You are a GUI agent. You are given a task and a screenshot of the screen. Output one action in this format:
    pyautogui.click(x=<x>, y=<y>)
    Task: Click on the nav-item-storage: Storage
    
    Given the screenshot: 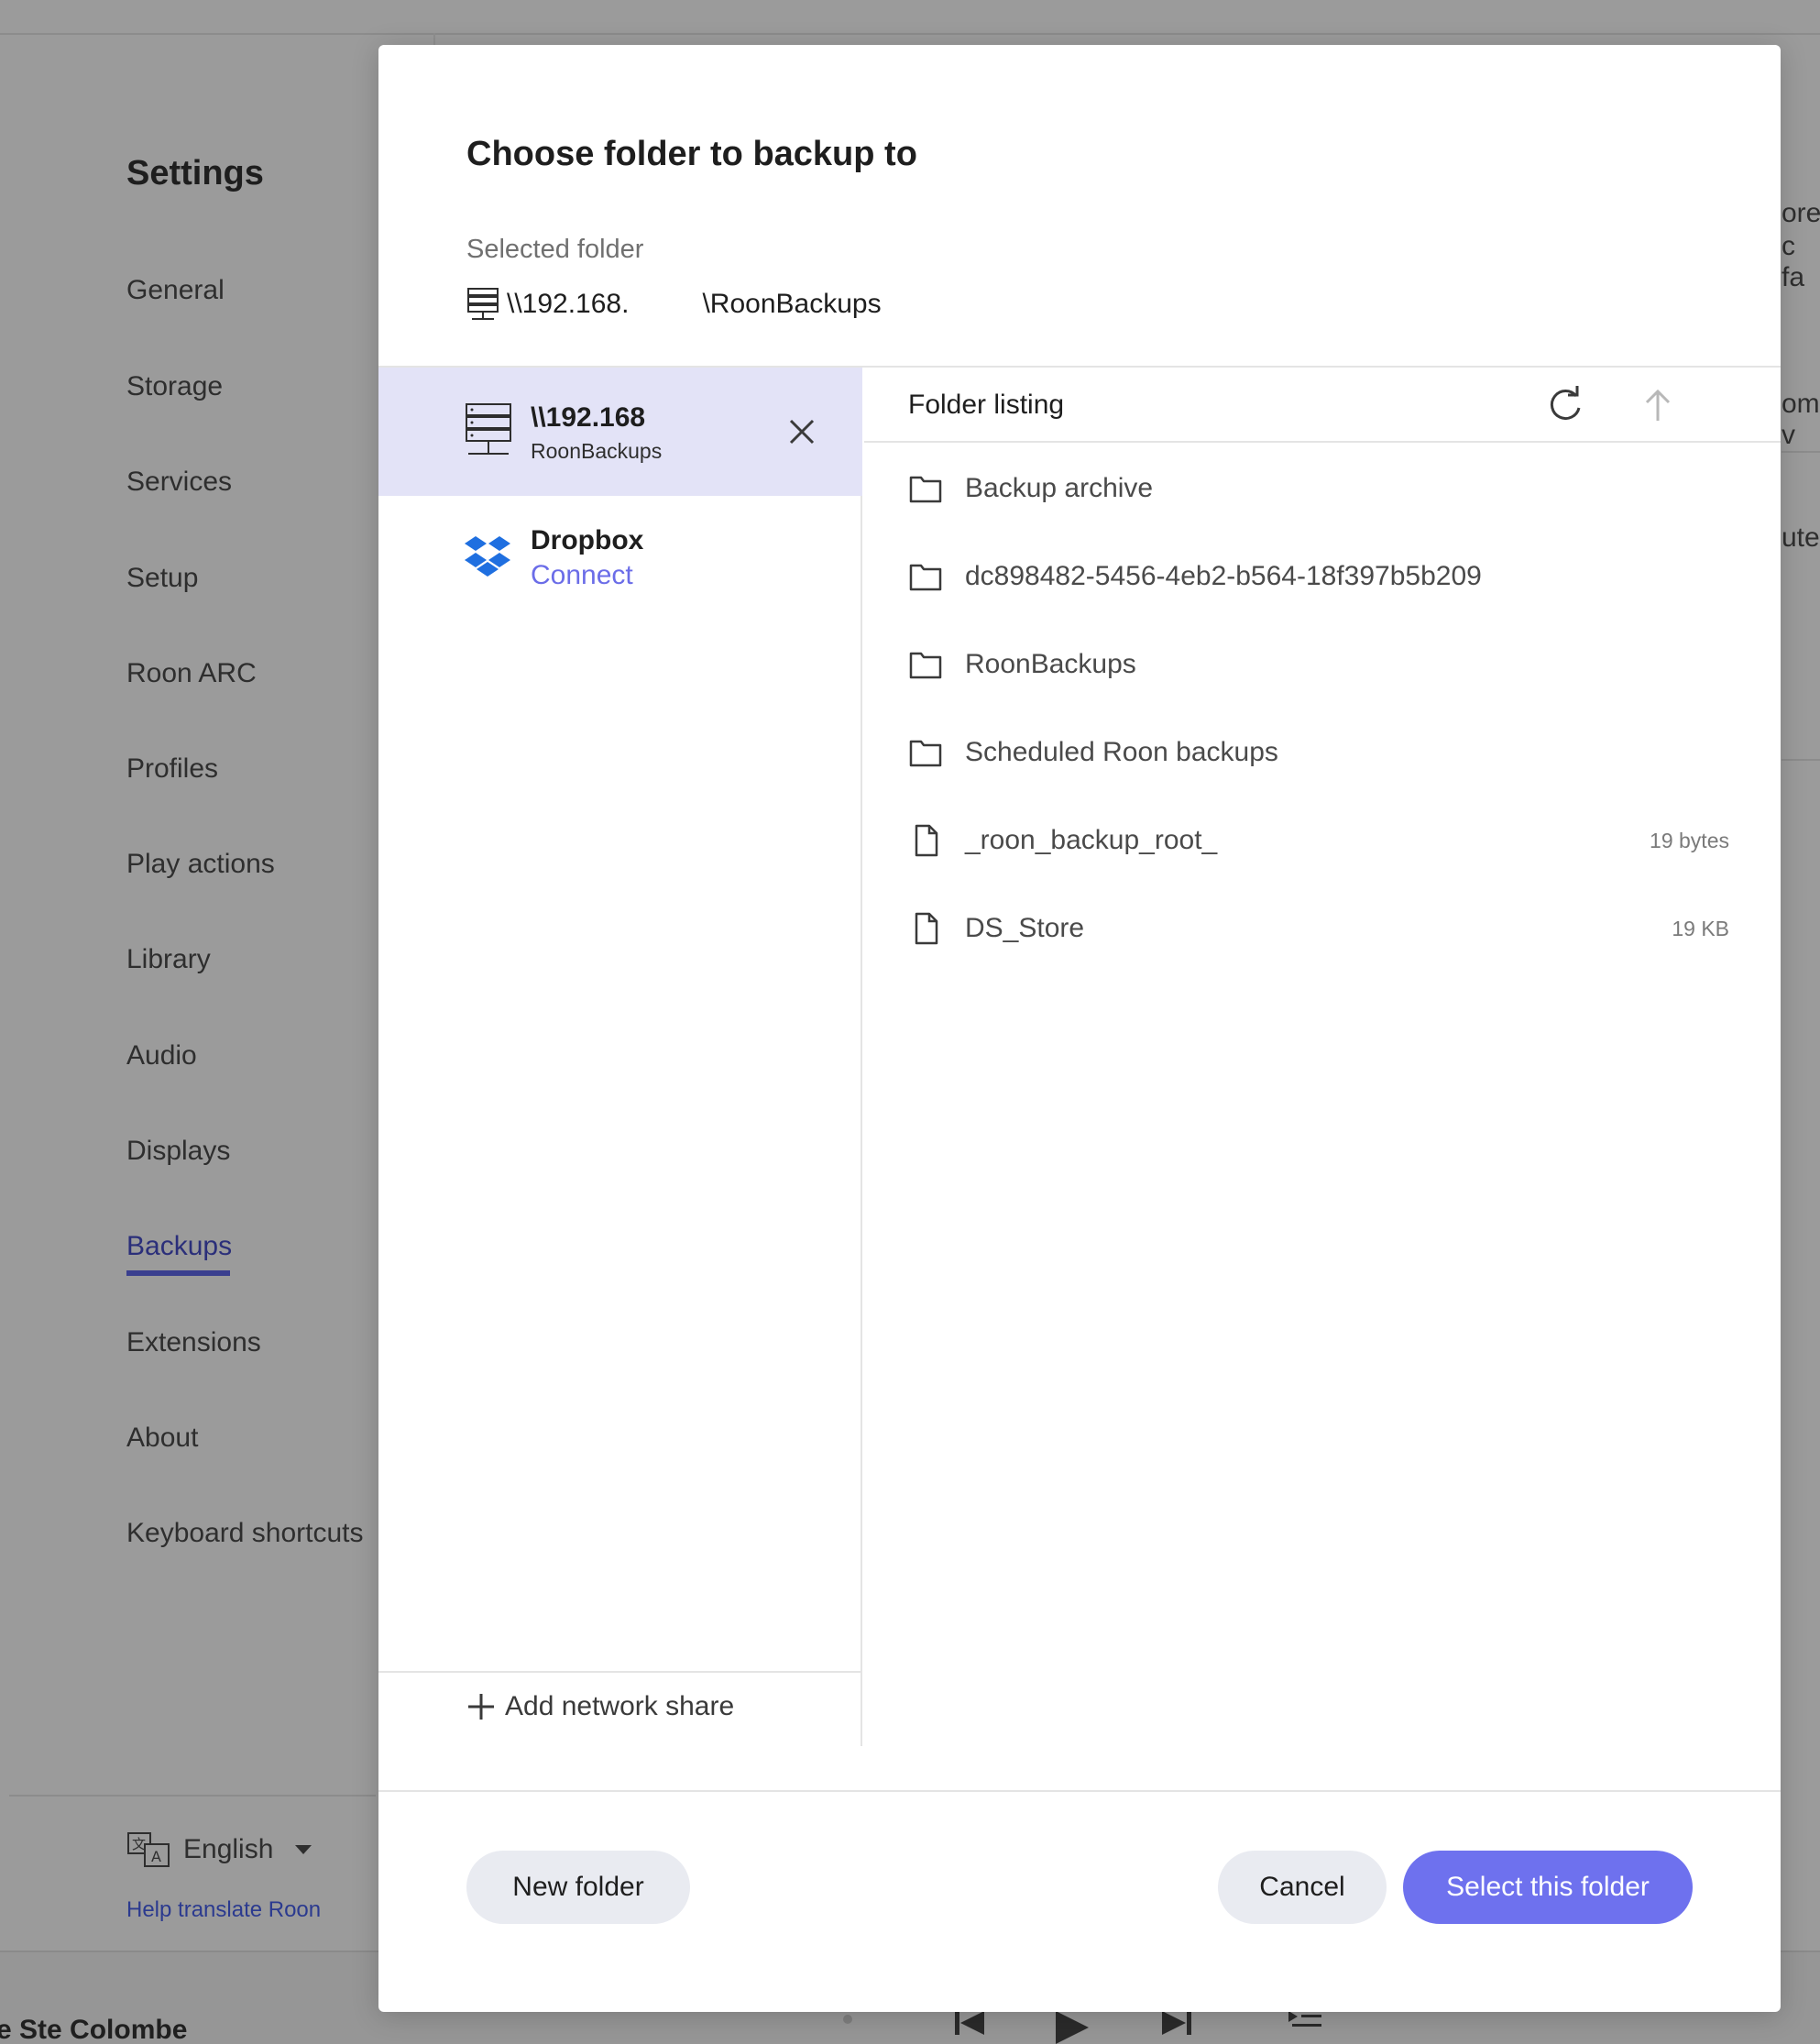 What is the action you would take?
    pyautogui.click(x=174, y=387)
    